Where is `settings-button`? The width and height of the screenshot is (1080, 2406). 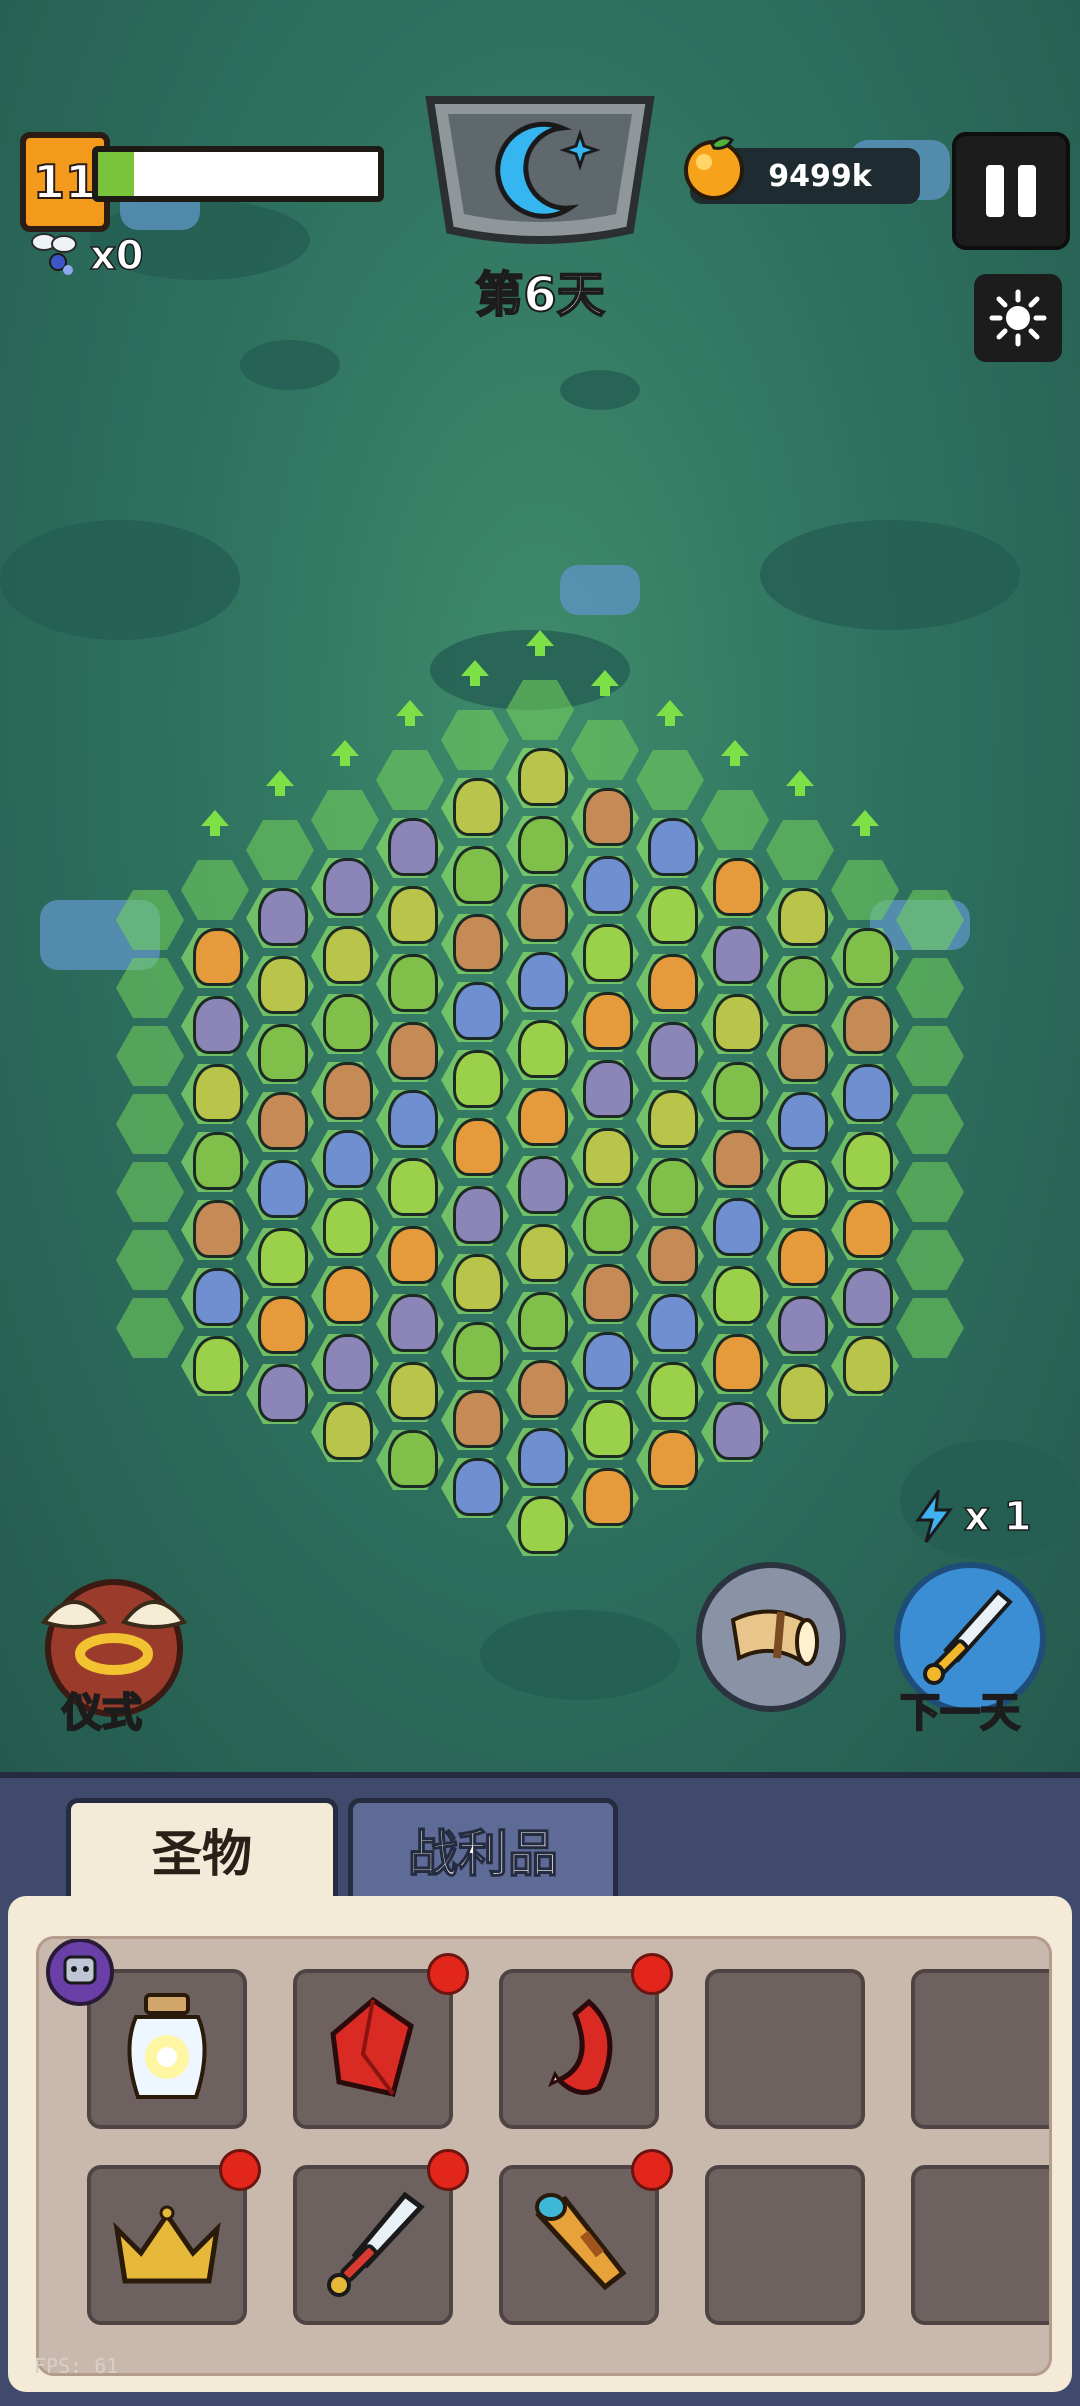 settings-button is located at coordinates (1018, 318).